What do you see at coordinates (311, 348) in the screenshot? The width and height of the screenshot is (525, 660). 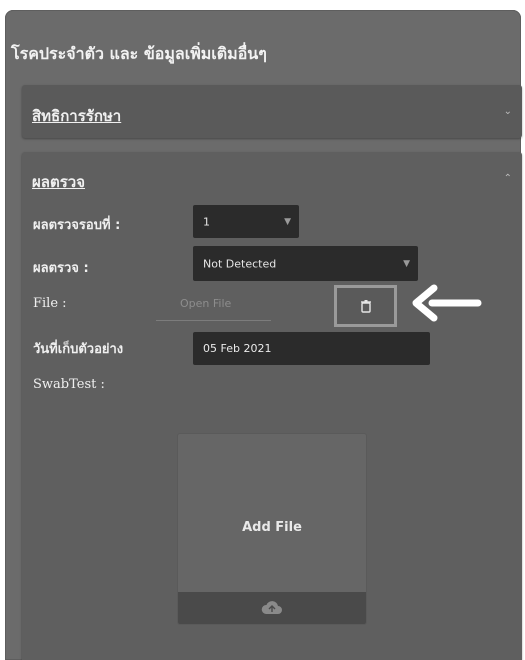 I see `date-input: 05 Feb 2021` at bounding box center [311, 348].